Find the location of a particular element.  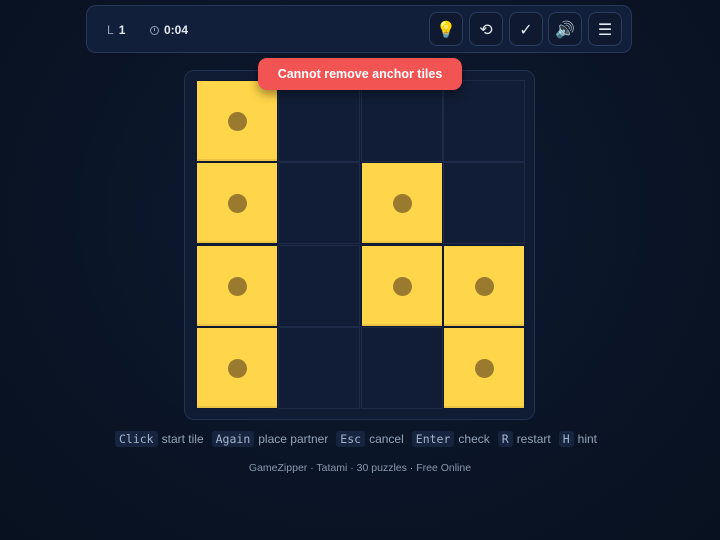

menu-button: ☰ is located at coordinates (605, 29).